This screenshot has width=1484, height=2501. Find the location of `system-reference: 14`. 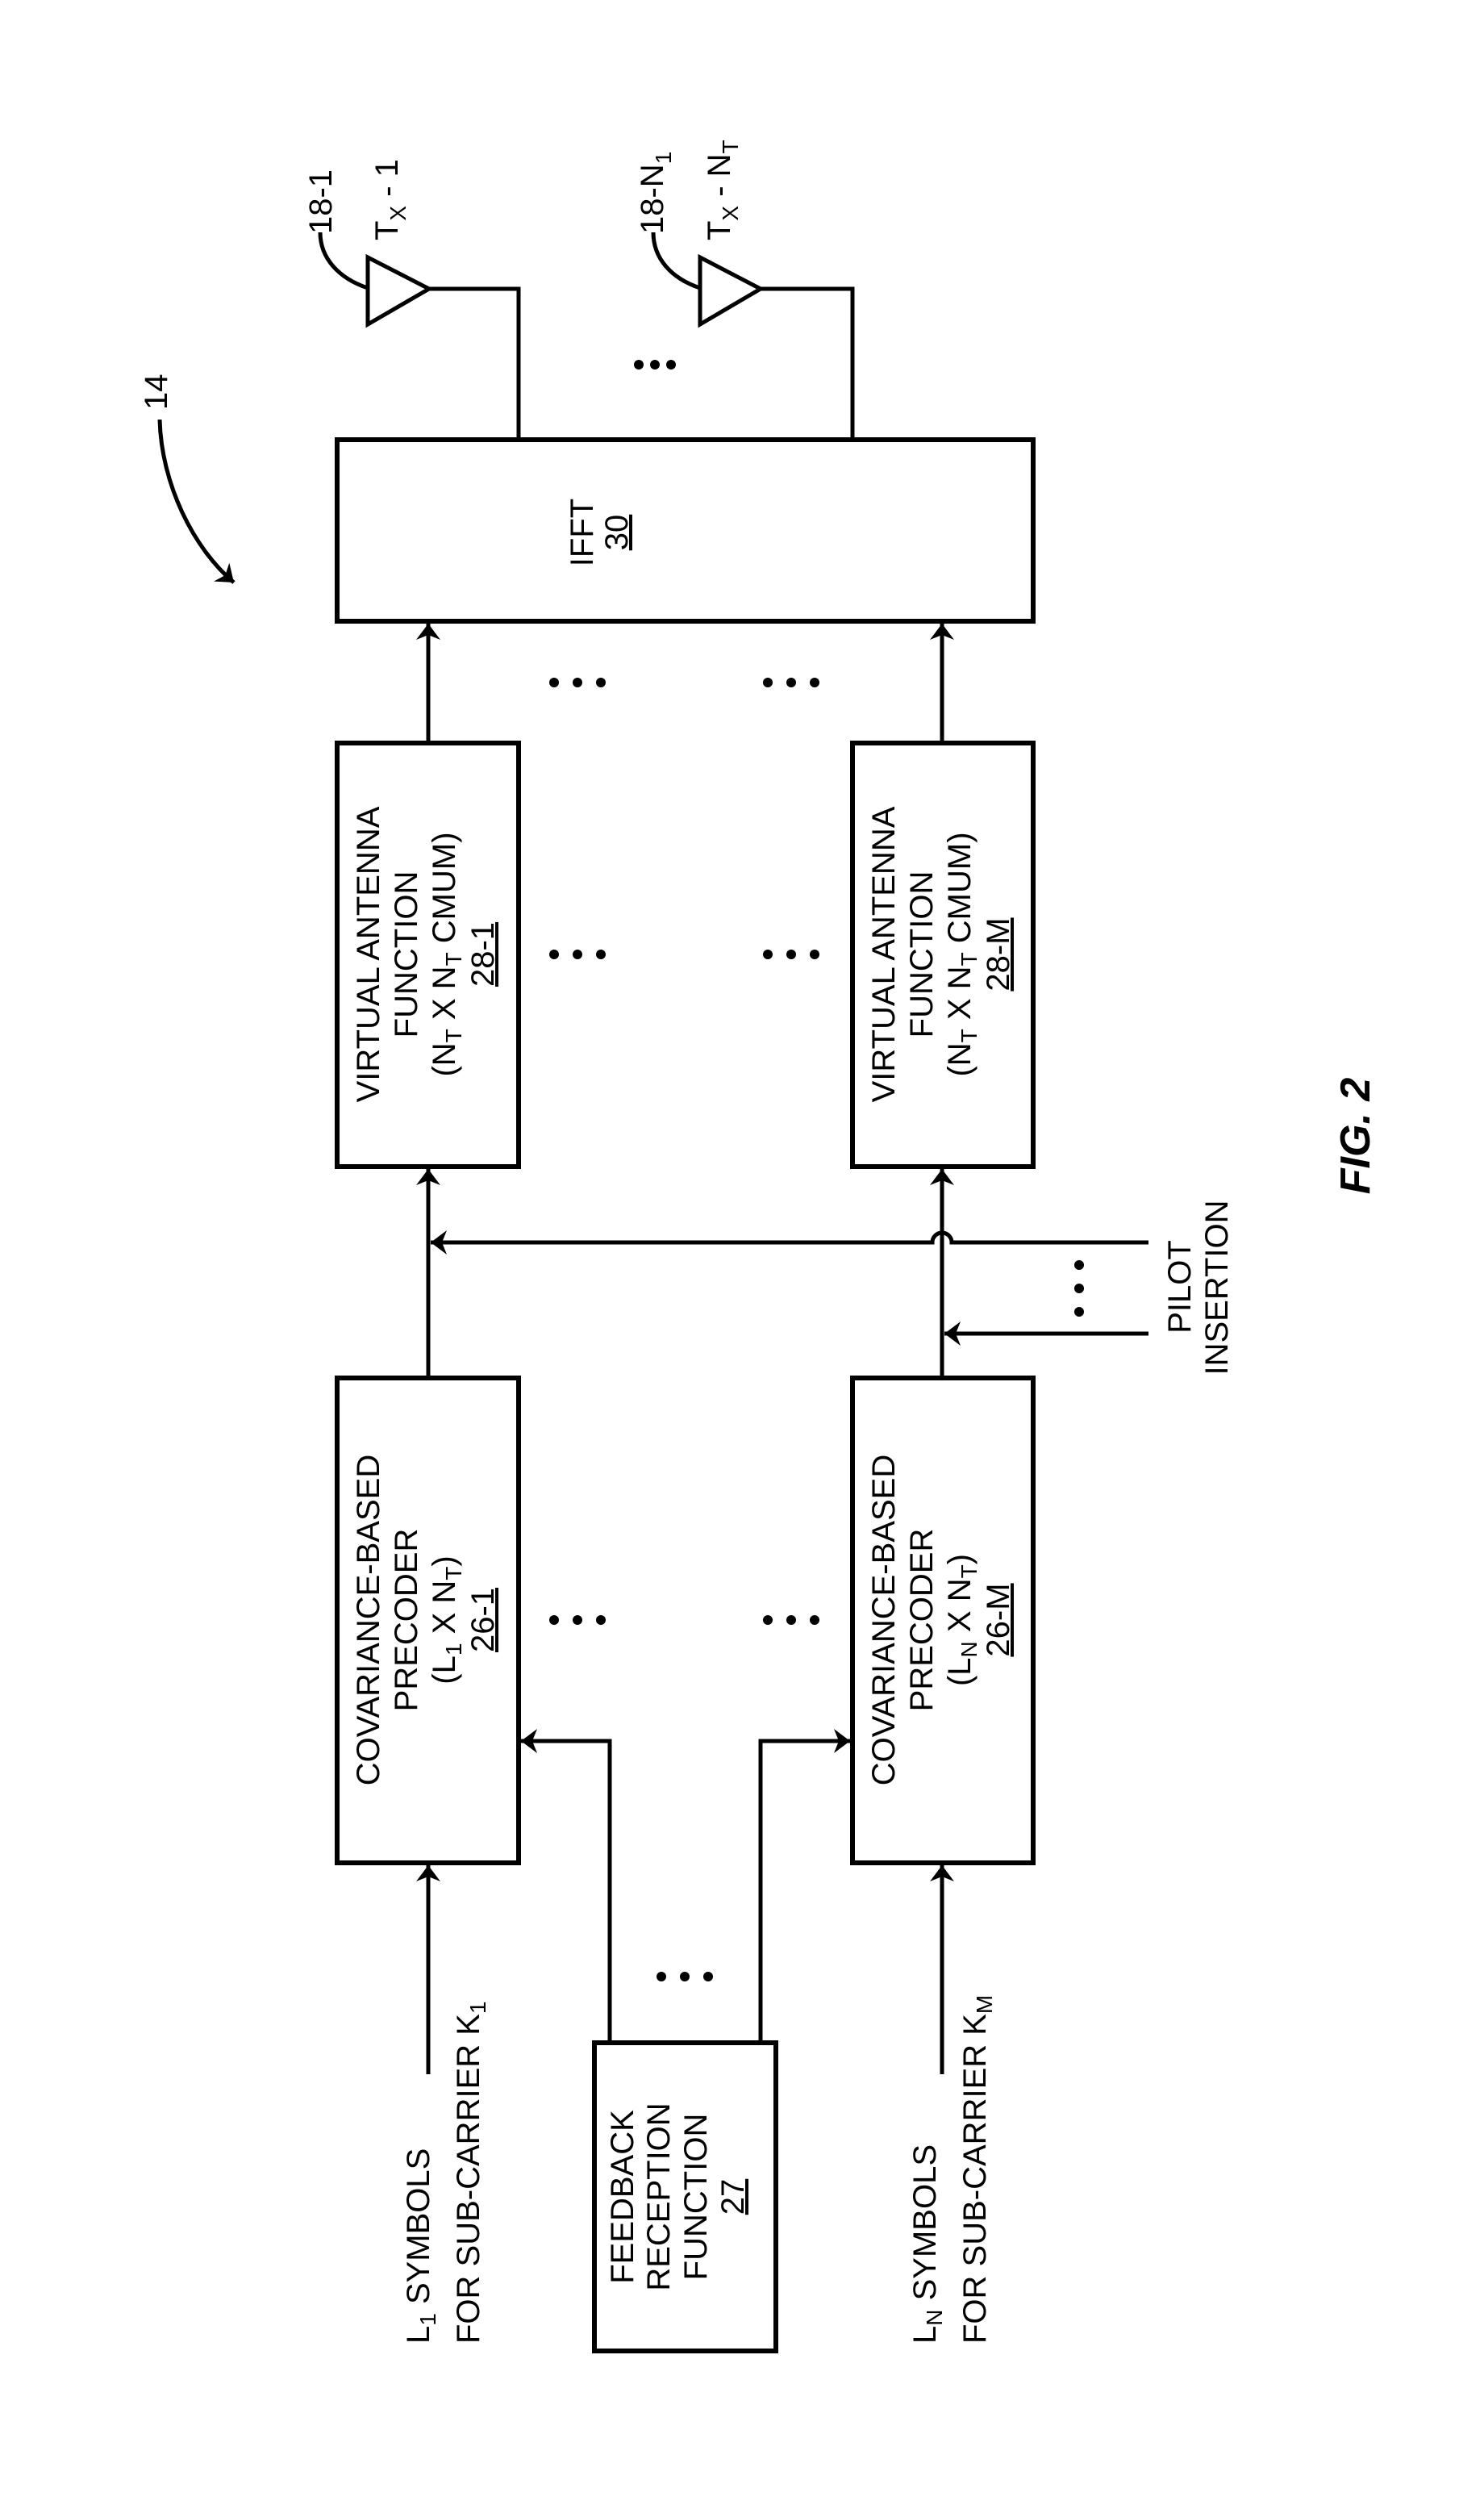

system-reference: 14 is located at coordinates (188, 479).